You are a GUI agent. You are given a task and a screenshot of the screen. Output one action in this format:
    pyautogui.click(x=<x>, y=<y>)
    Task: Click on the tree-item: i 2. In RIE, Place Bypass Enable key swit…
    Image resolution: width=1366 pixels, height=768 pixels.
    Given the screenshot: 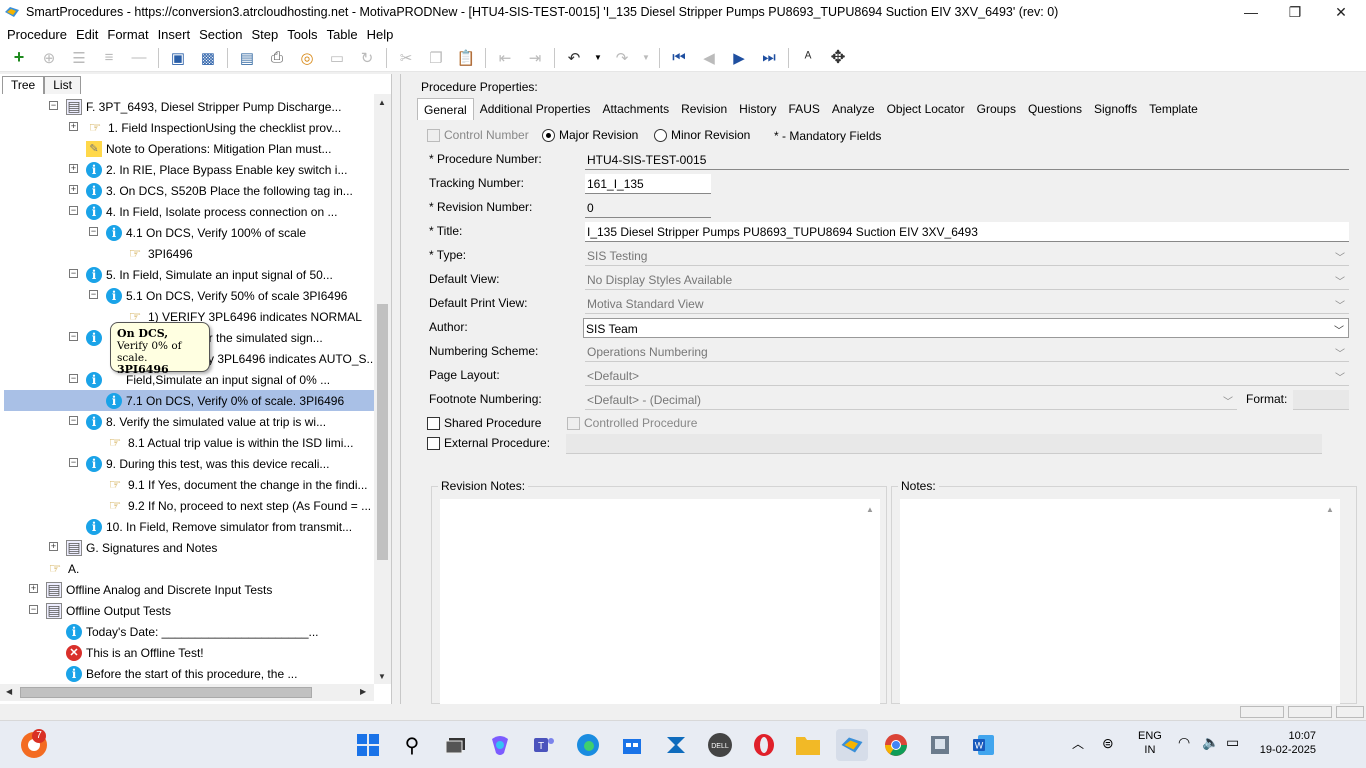 What is the action you would take?
    pyautogui.click(x=216, y=169)
    